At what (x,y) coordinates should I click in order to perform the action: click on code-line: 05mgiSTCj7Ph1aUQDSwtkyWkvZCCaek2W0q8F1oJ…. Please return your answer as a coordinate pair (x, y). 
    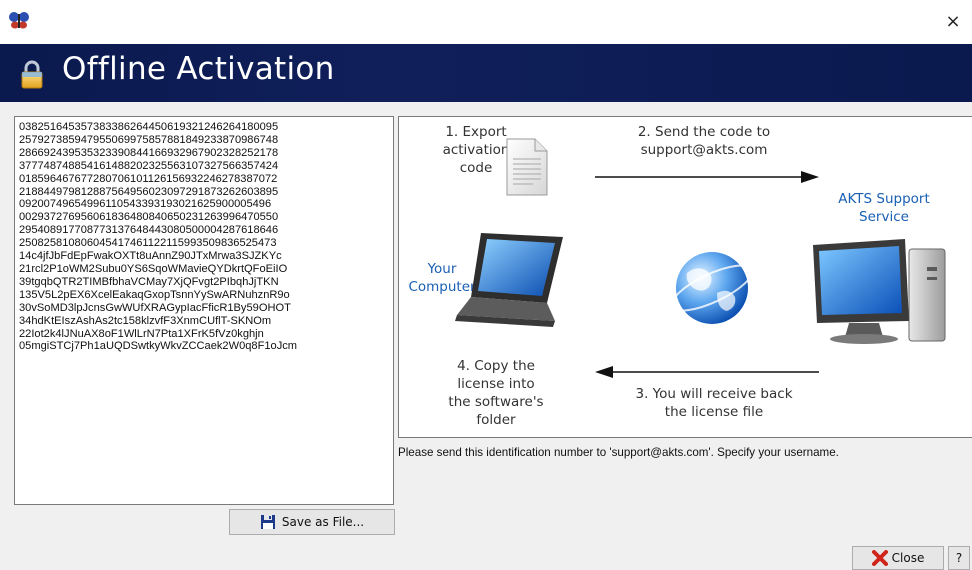
    Looking at the image, I should click on (158, 346).